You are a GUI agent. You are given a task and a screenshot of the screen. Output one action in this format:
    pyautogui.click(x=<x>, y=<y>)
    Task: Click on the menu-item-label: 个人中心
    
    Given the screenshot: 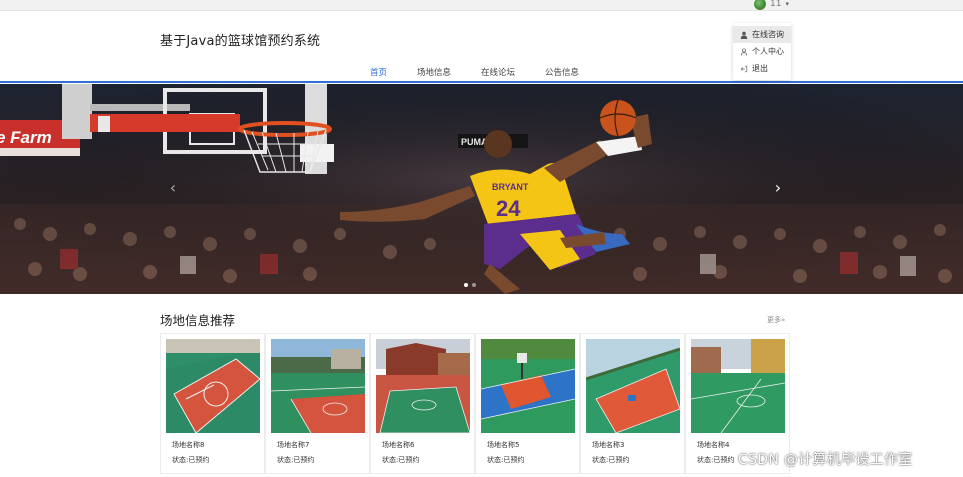 What is the action you would take?
    pyautogui.click(x=768, y=51)
    